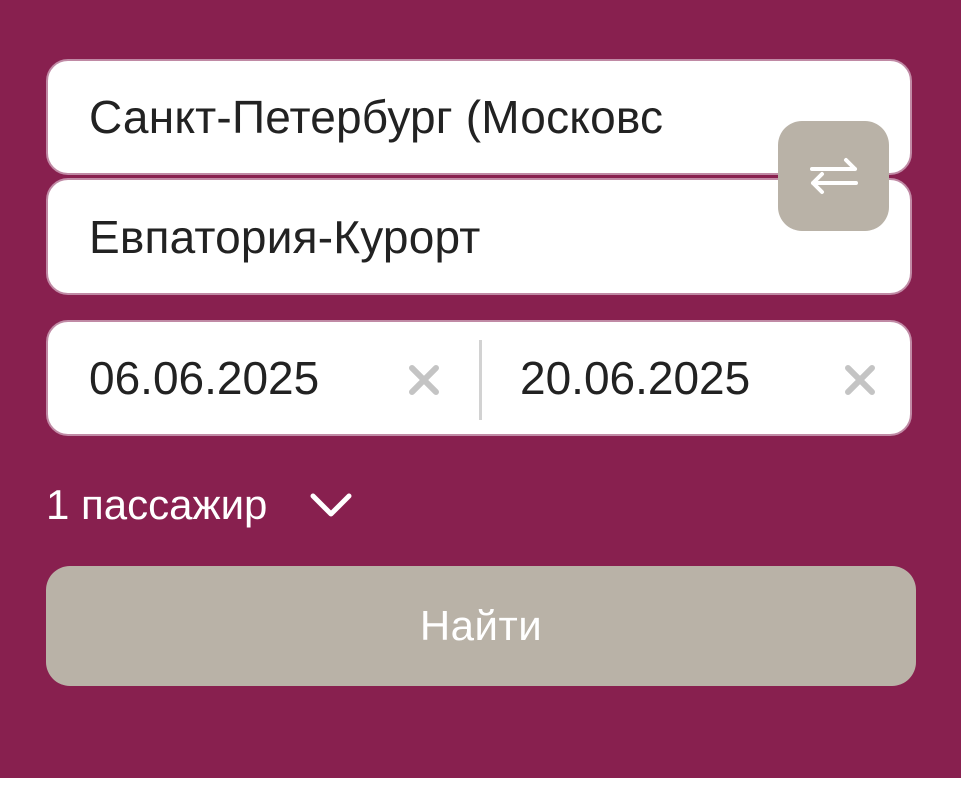 This screenshot has height=788, width=961. I want to click on search-button: Найти, so click(481, 626).